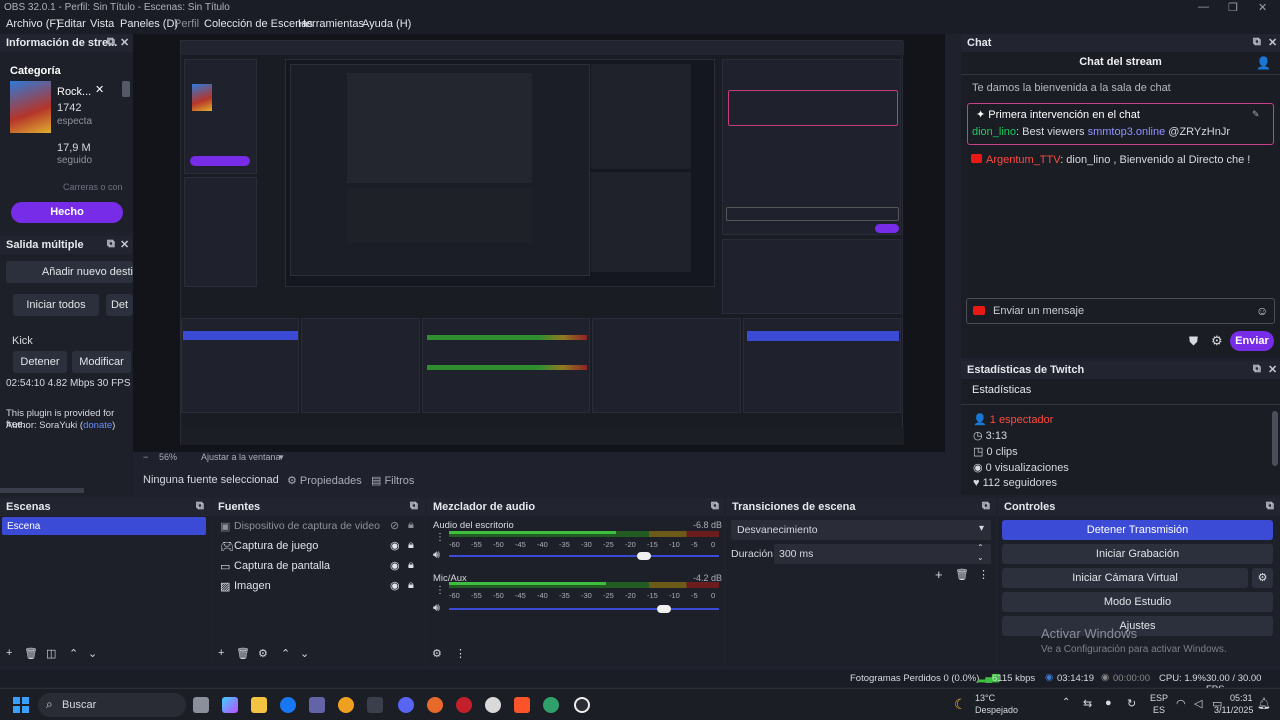 The width and height of the screenshot is (1280, 720). Describe the element at coordinates (1131, 703) in the screenshot. I see `sync-icon: ↻` at that location.